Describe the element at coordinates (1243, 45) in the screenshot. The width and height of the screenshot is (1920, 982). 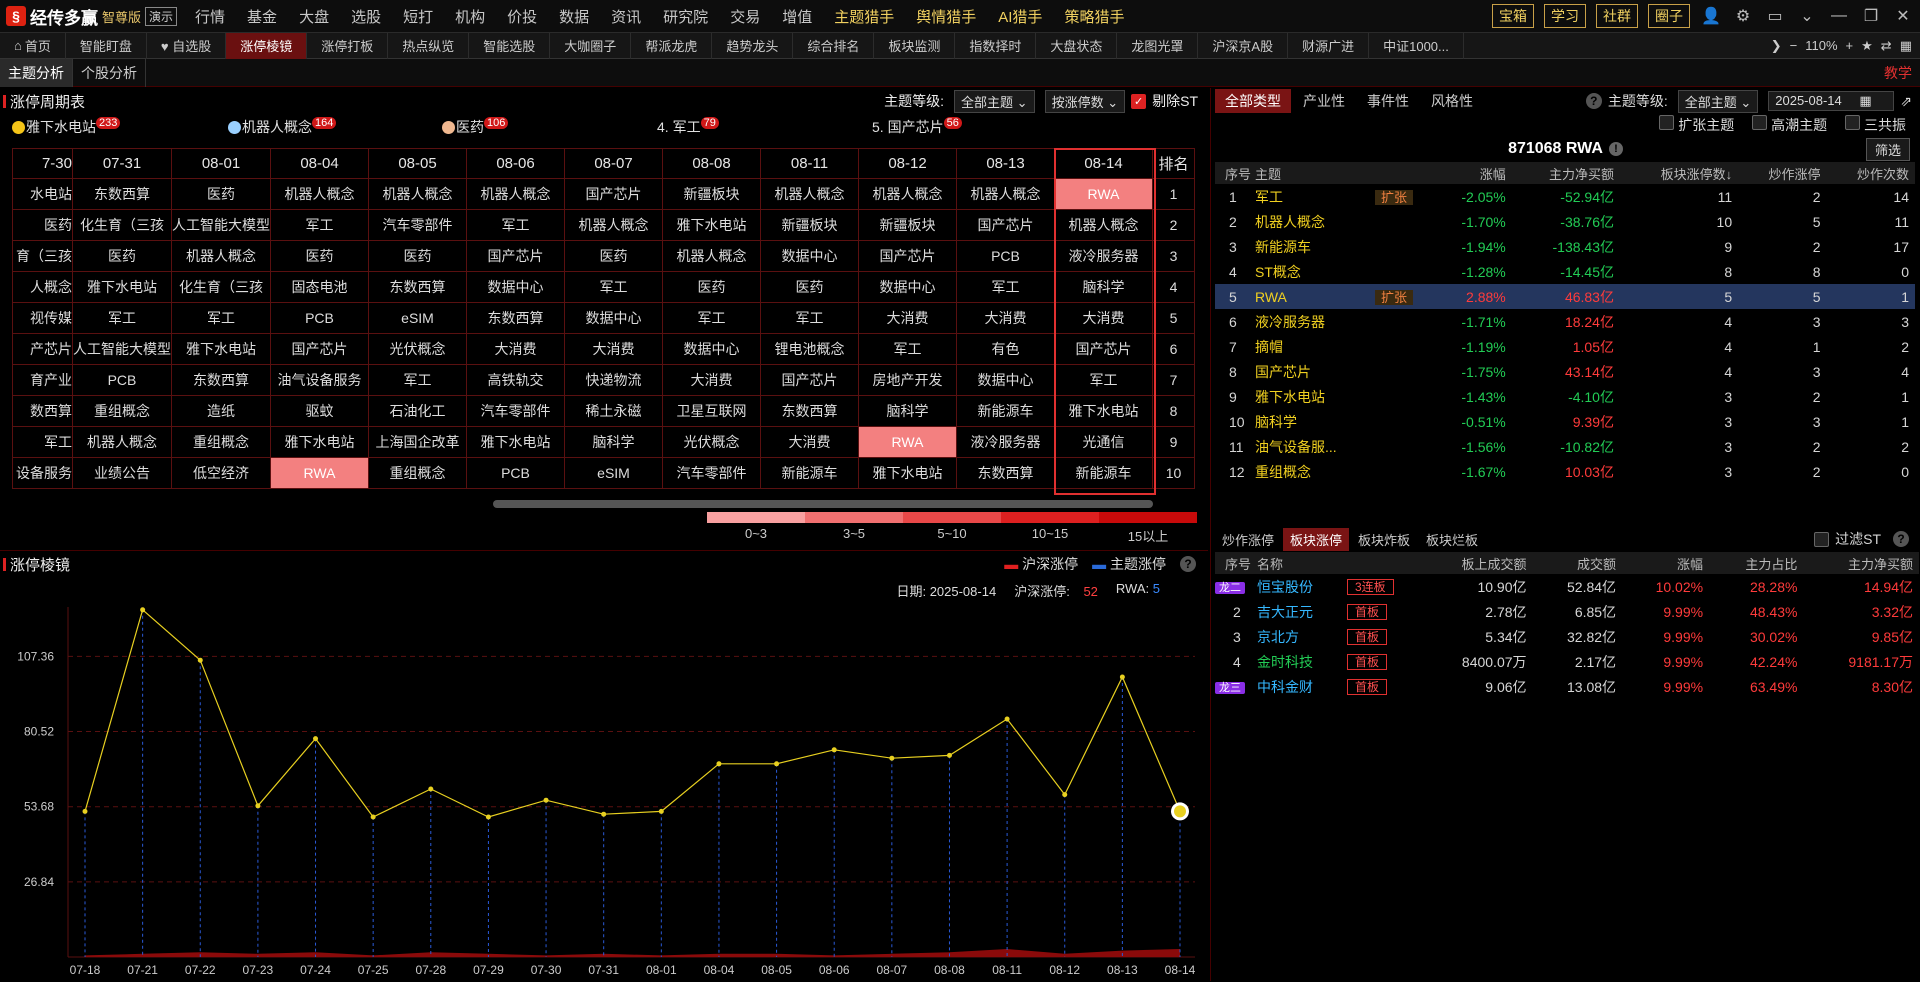
I see `tab-15: 沪深京A股` at that location.